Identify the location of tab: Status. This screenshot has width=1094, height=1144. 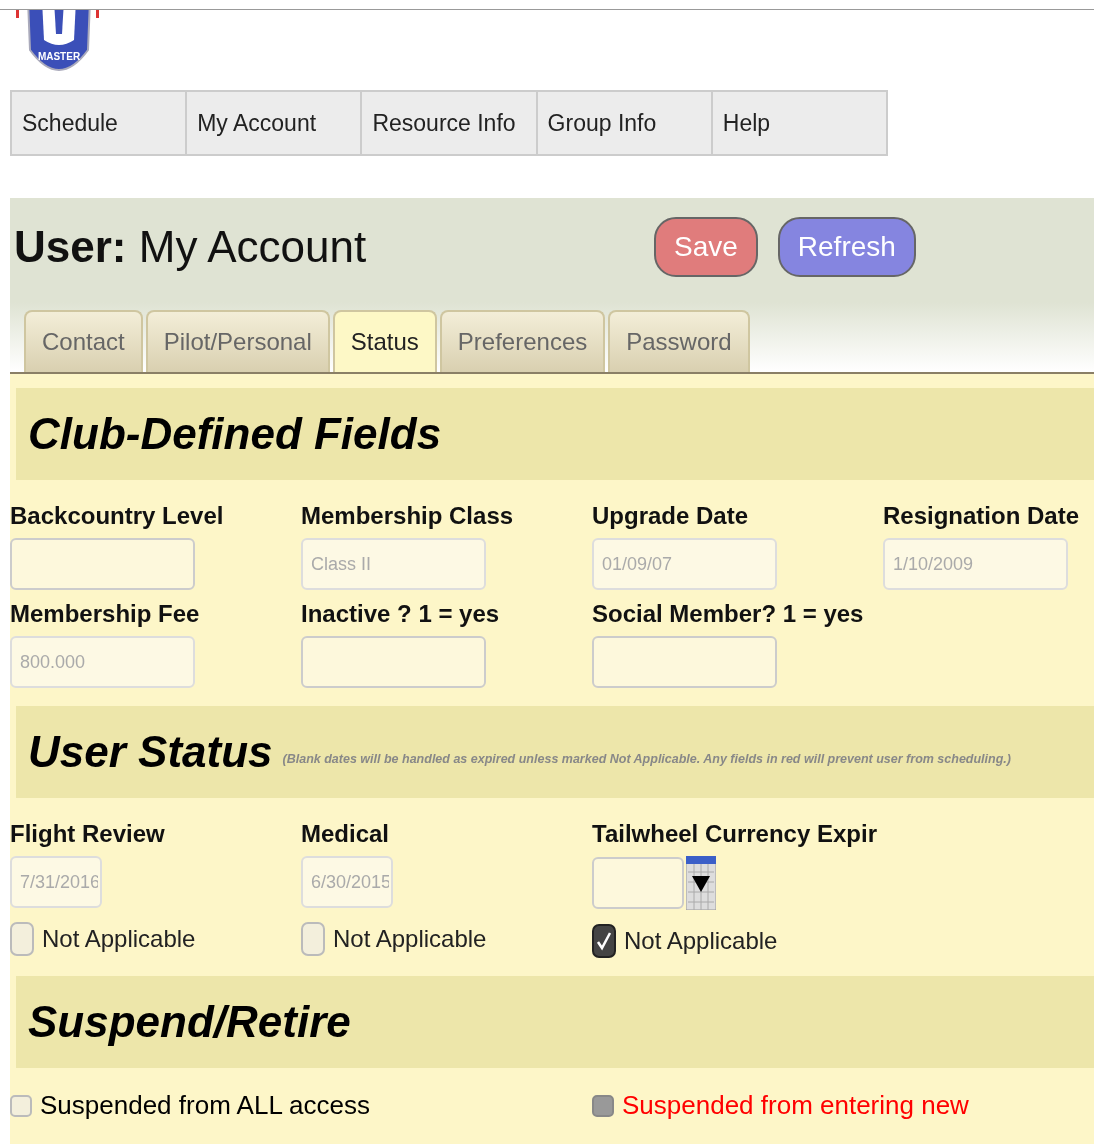
(384, 341).